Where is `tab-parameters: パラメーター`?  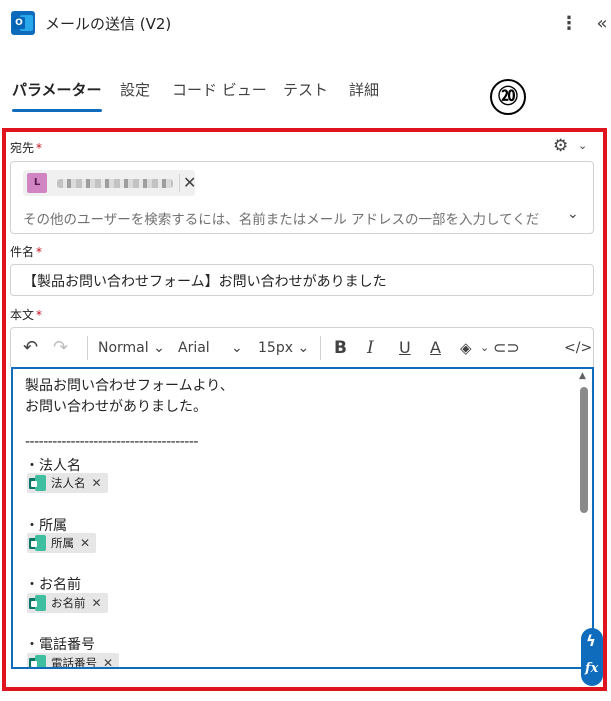 tab-parameters: パラメーター is located at coordinates (57, 96).